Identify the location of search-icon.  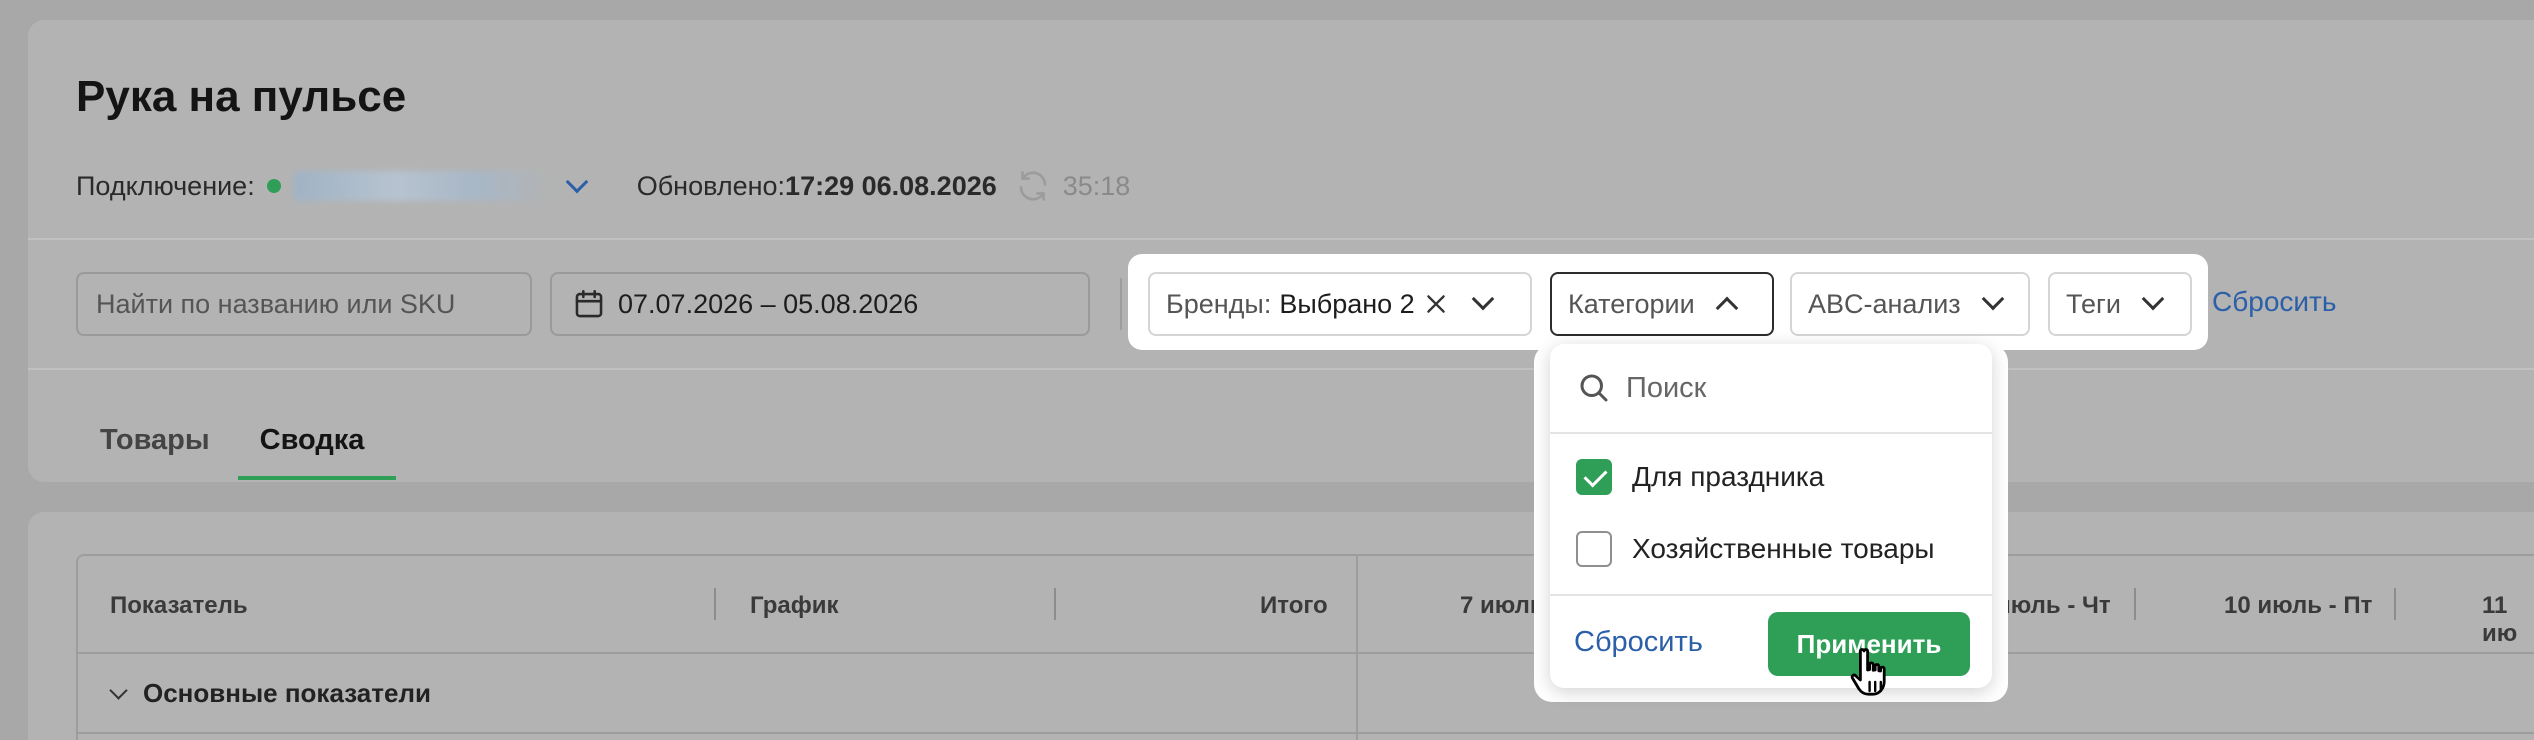
(1594, 388).